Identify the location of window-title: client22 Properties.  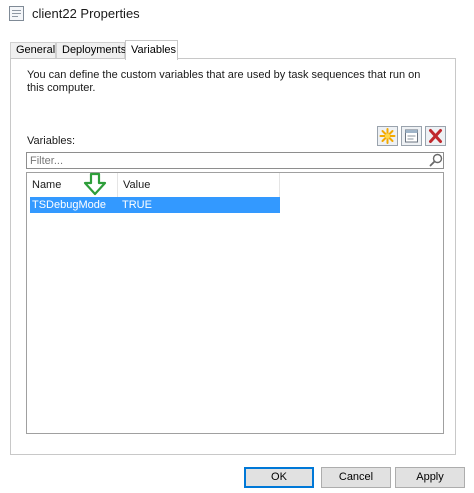
(86, 13).